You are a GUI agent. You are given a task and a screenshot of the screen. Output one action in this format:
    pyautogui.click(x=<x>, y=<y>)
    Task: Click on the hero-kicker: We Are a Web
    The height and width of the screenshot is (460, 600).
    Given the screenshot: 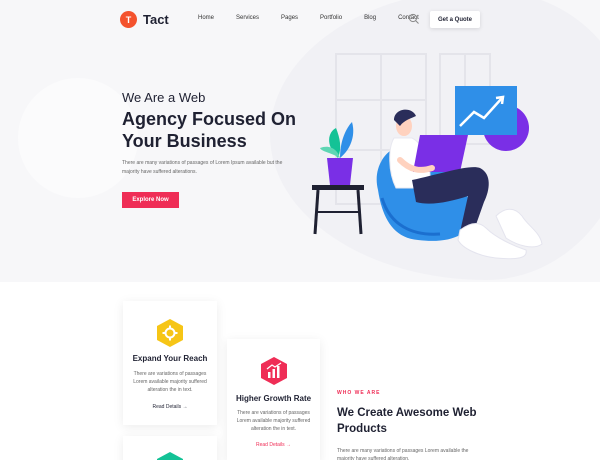 What is the action you would take?
    pyautogui.click(x=164, y=97)
    